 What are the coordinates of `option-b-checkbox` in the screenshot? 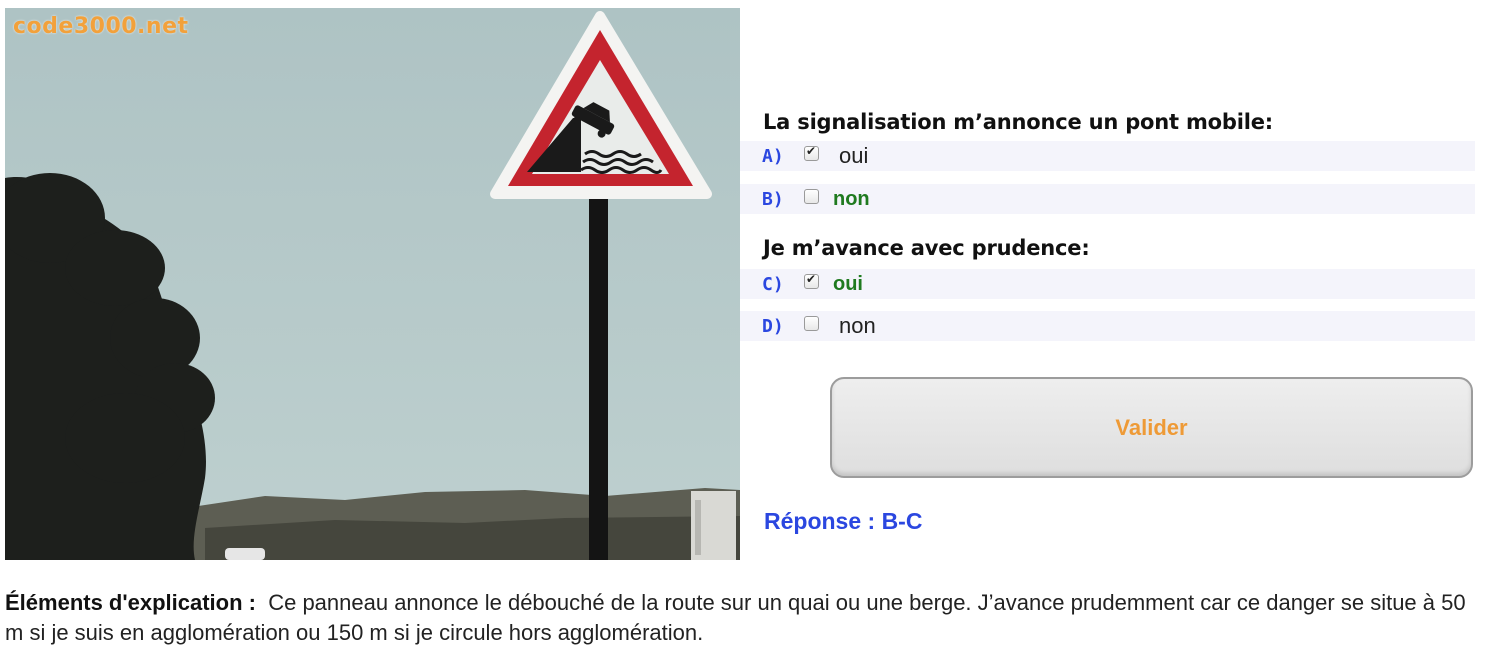 It's located at (811, 196).